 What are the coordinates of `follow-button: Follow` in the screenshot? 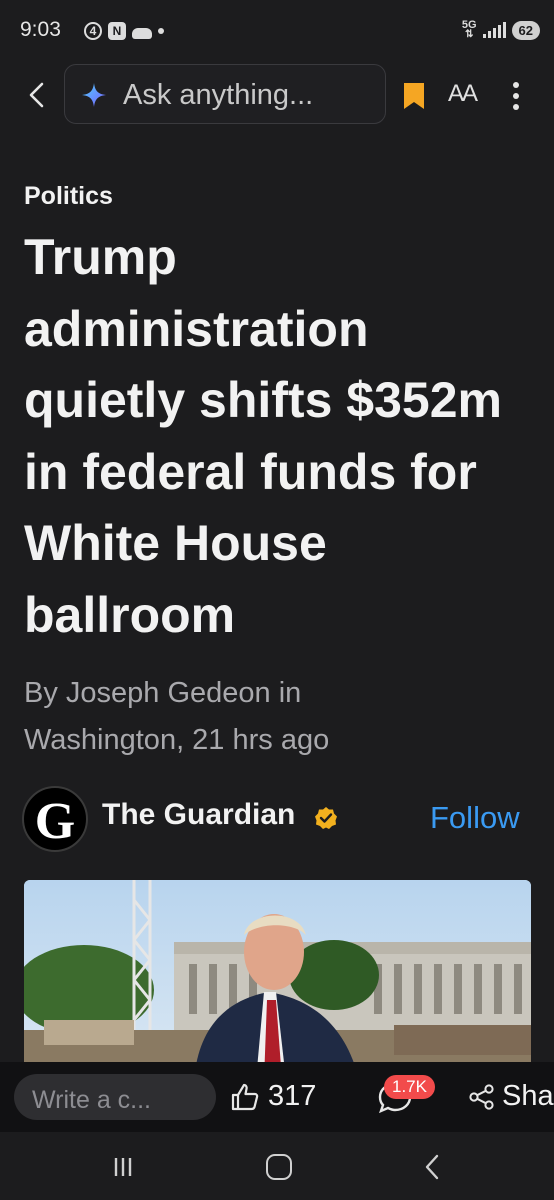 It's located at (475, 818).